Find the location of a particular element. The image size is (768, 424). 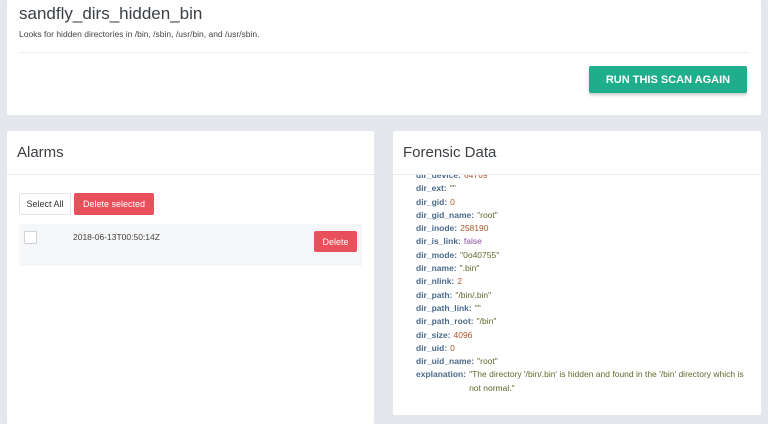

forensic-field: dir_path_link: "" is located at coordinates (586, 308).